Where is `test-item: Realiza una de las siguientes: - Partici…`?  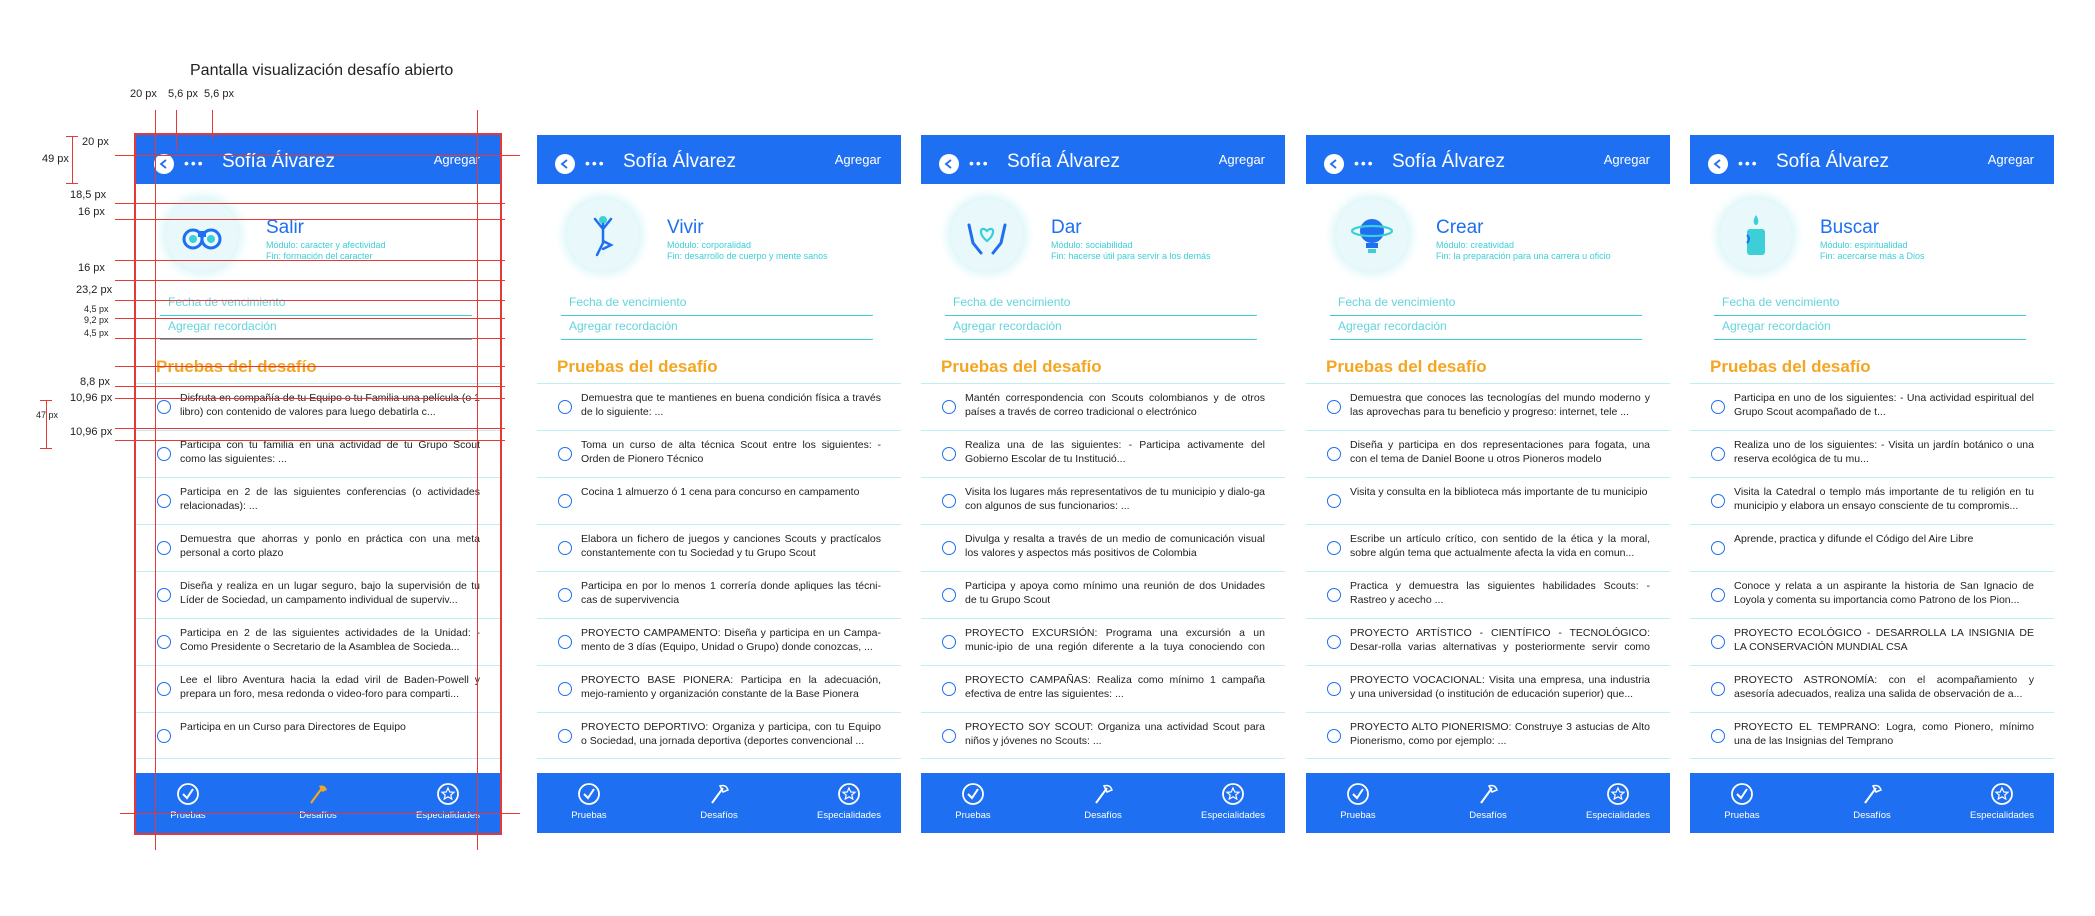 test-item: Realiza una de las siguientes: - Partici… is located at coordinates (1103, 453).